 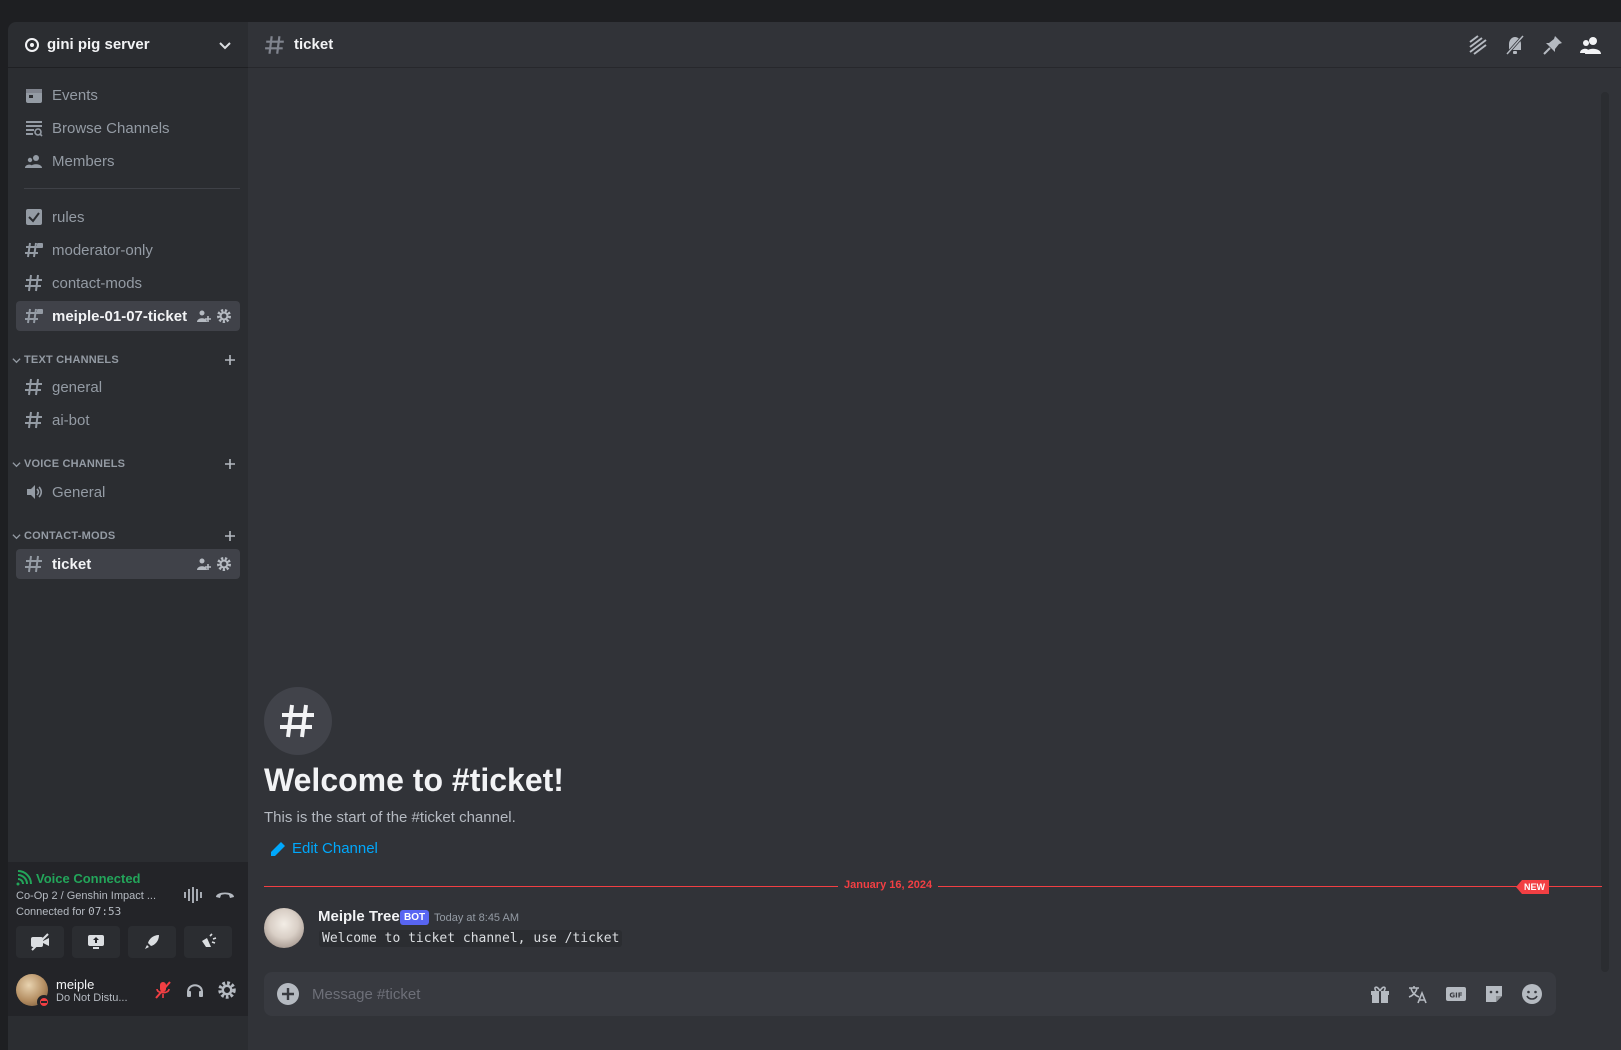 What do you see at coordinates (124, 360) in the screenshot?
I see `category-text-channels: TEXT CHANNELS` at bounding box center [124, 360].